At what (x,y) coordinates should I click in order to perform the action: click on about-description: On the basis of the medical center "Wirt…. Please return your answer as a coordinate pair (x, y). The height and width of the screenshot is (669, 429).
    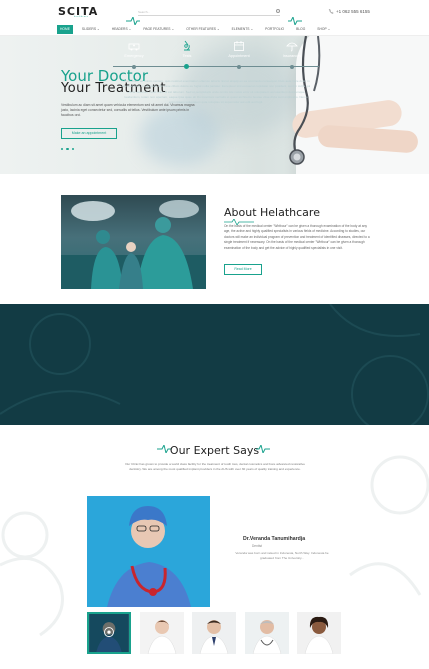
    Looking at the image, I should click on (297, 237).